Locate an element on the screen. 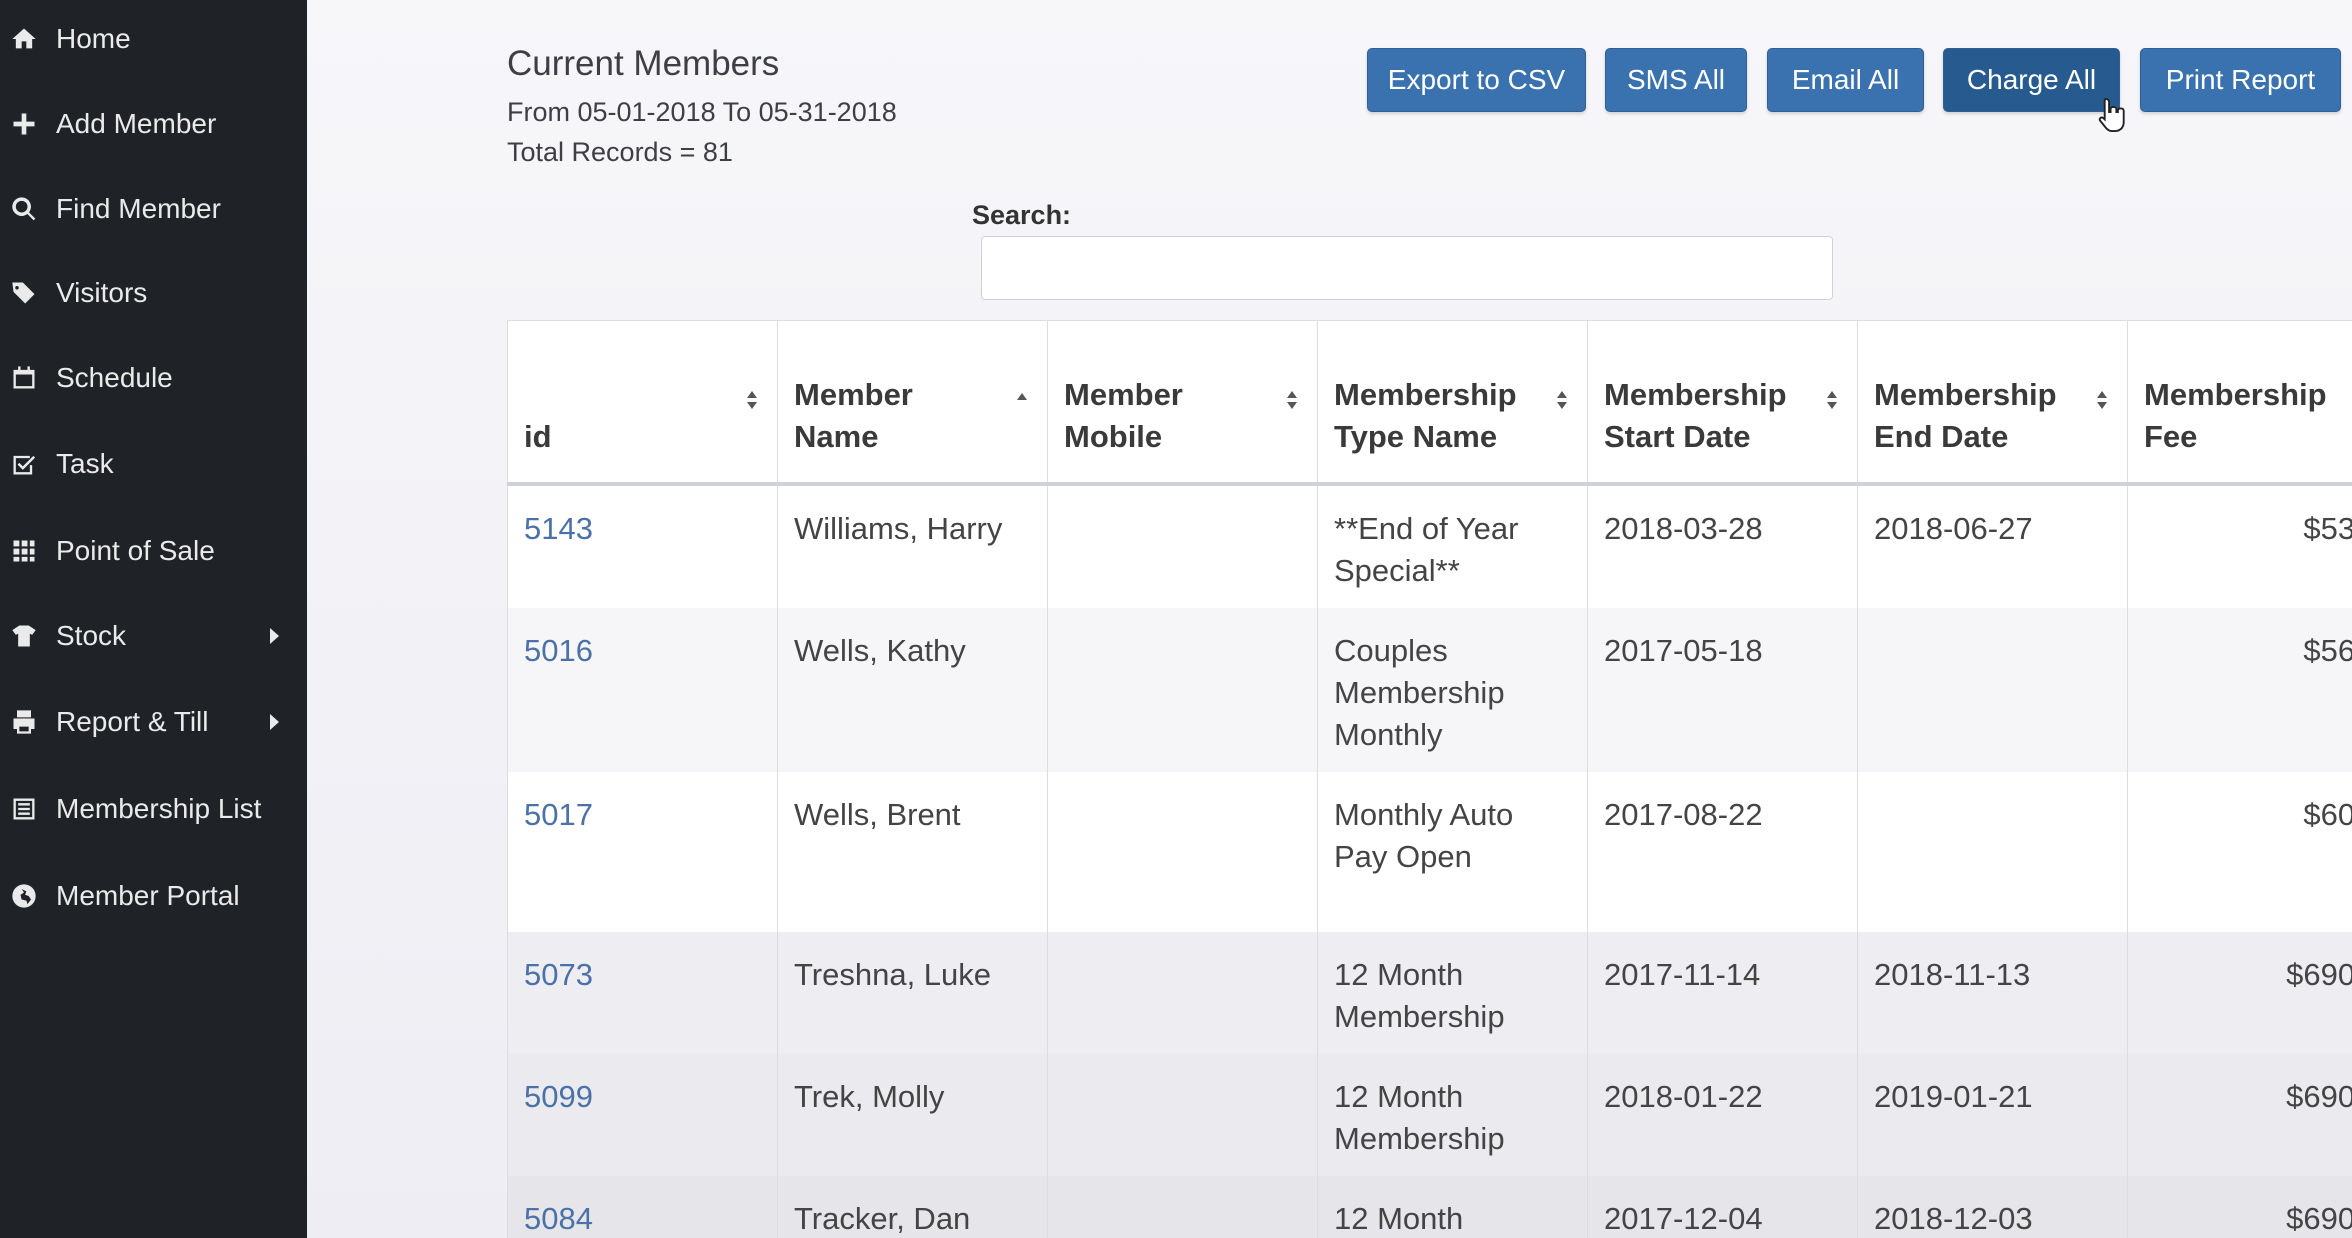 The height and width of the screenshot is (1238, 2352). sort-asc-icon is located at coordinates (1022, 396).